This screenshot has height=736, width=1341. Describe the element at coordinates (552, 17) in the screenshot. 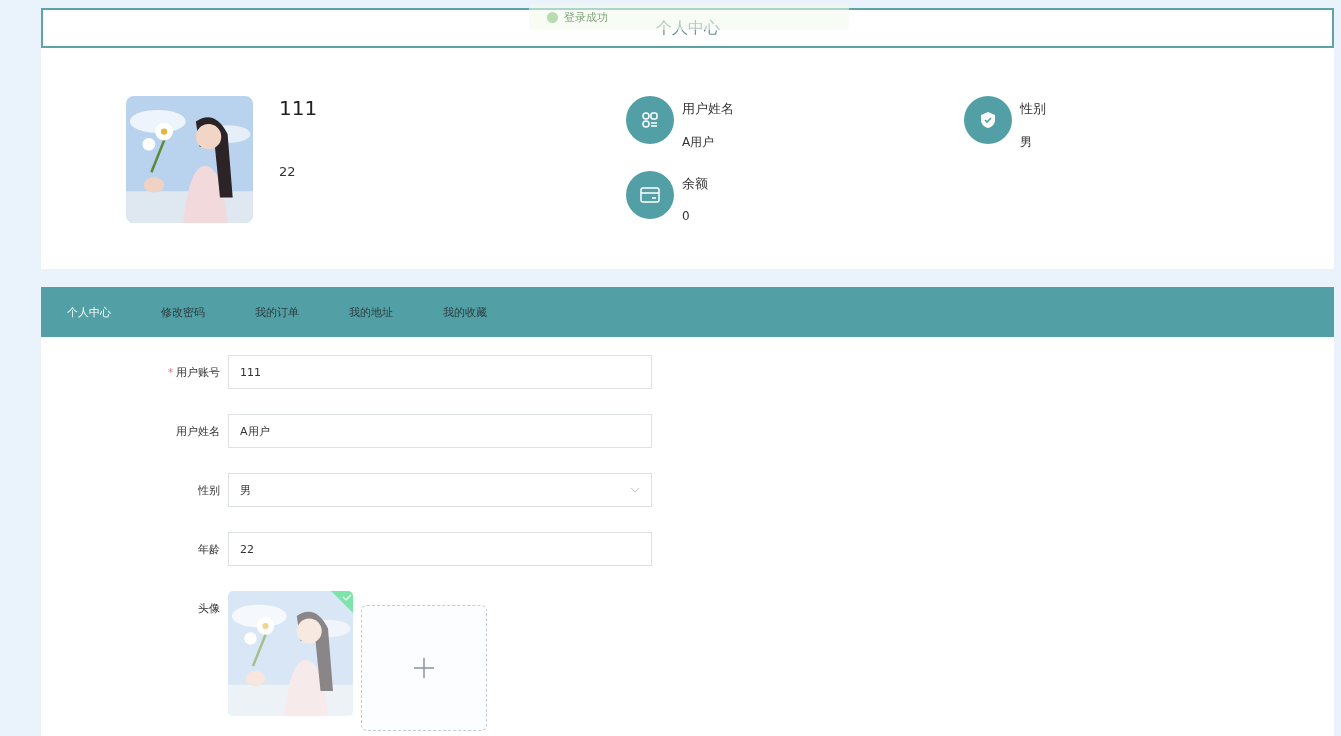

I see `success-icon` at that location.